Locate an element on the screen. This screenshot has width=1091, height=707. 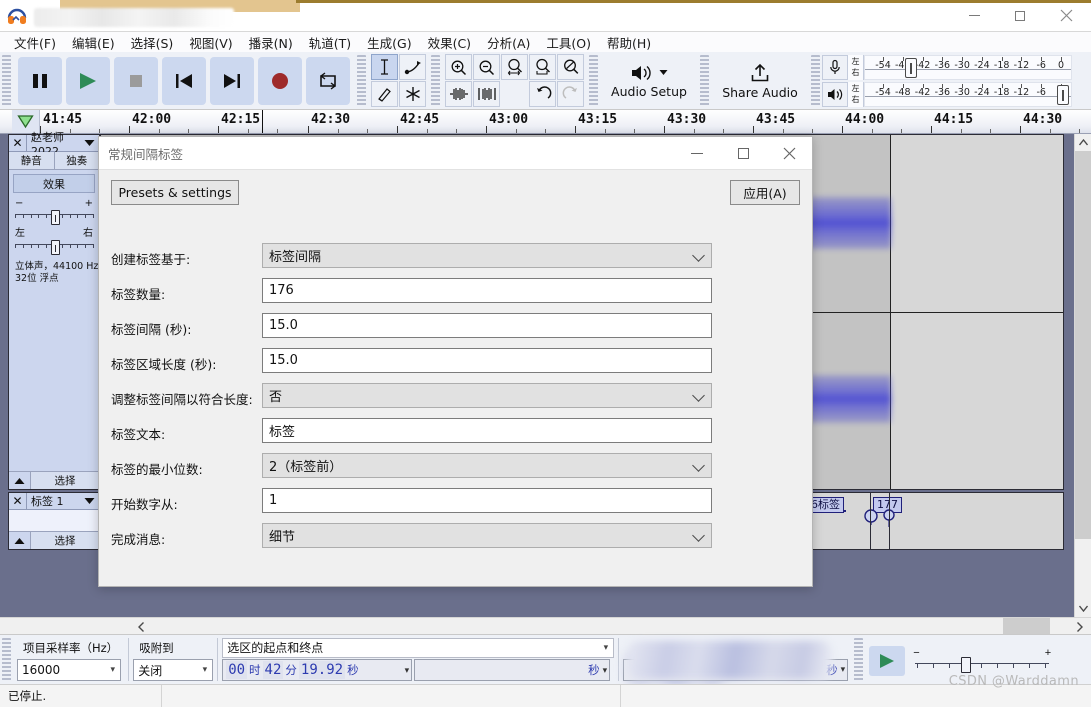
dialog-maximize-button is located at coordinates (743, 153).